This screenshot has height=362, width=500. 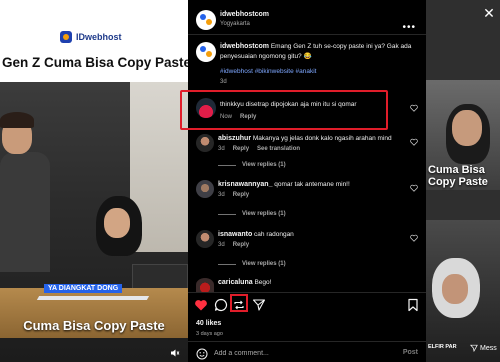 What do you see at coordinates (202, 353) in the screenshot?
I see `emoji-icon` at bounding box center [202, 353].